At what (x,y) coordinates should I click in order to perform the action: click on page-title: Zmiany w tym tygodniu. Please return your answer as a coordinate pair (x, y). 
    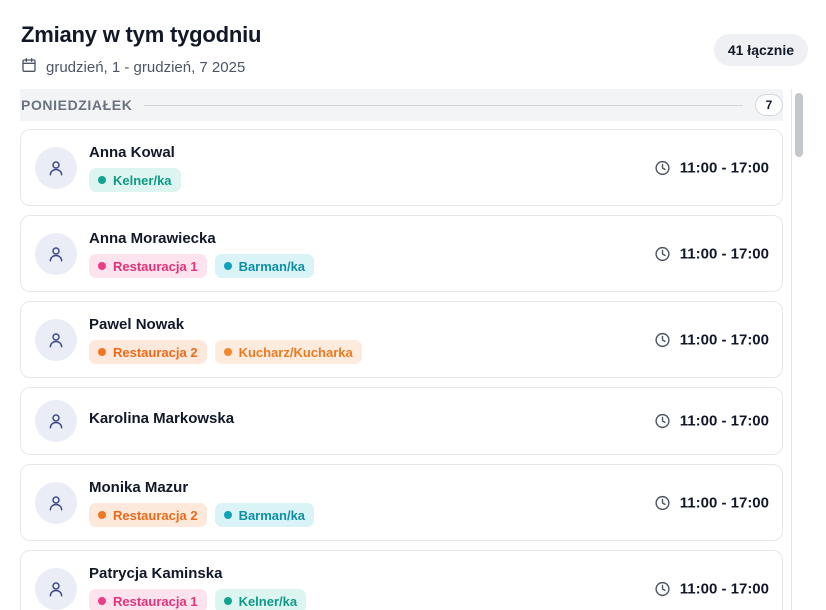
    Looking at the image, I should click on (141, 34).